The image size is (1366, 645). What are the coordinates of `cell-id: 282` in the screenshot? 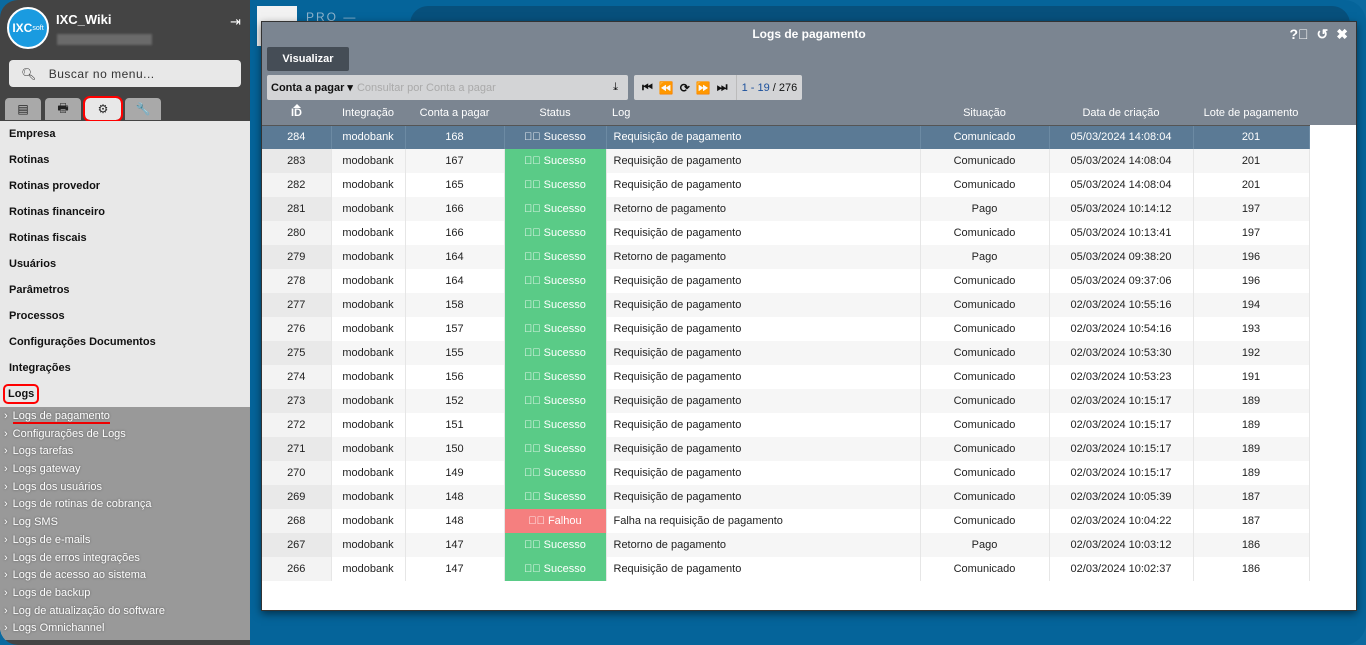 It's located at (297, 185).